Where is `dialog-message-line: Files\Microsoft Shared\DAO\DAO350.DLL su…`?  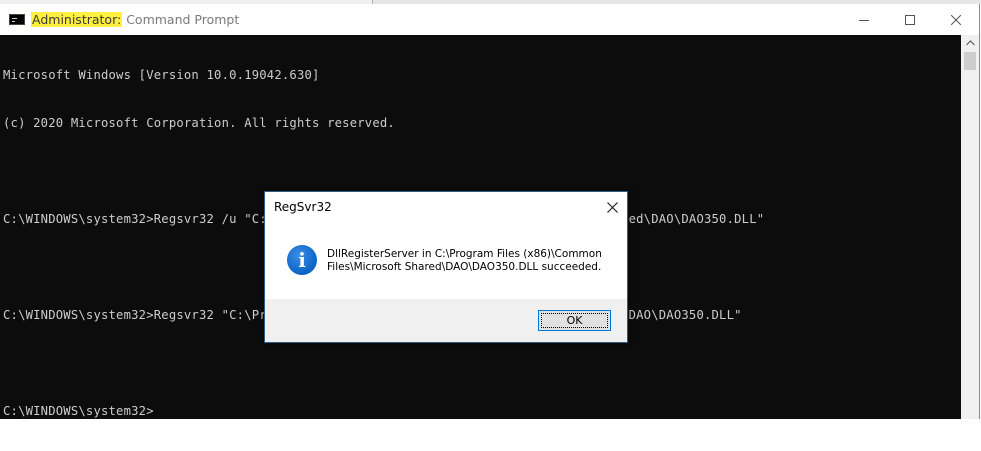
dialog-message-line: Files\Microsoft Shared\DAO\DAO350.DLL su… is located at coordinates (464, 267).